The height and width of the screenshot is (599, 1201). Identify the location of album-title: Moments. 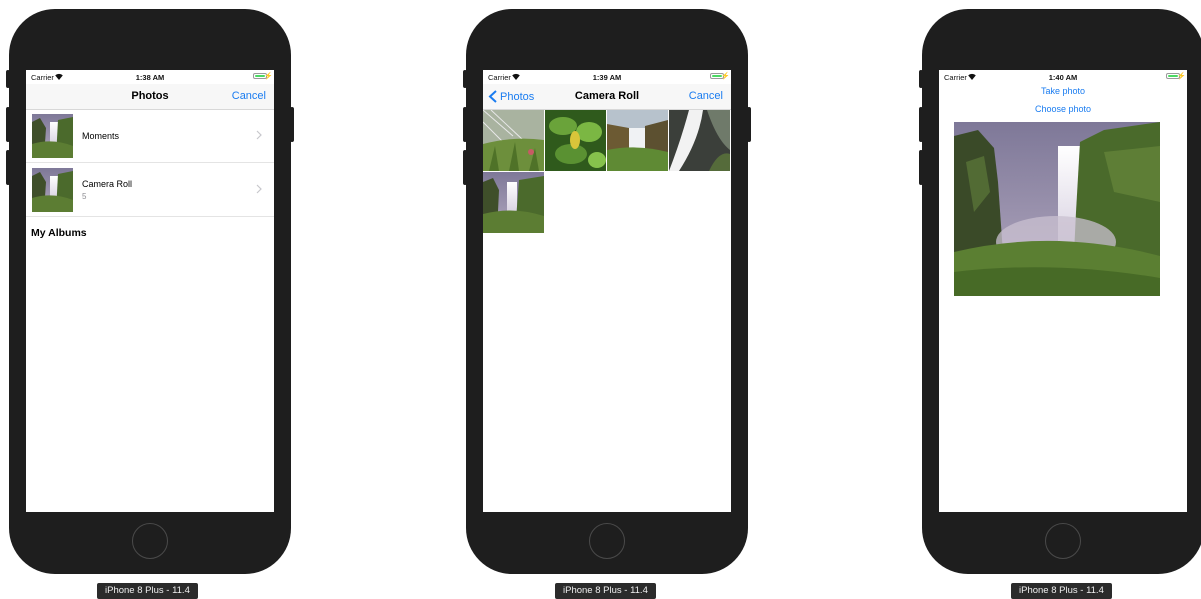
(101, 136).